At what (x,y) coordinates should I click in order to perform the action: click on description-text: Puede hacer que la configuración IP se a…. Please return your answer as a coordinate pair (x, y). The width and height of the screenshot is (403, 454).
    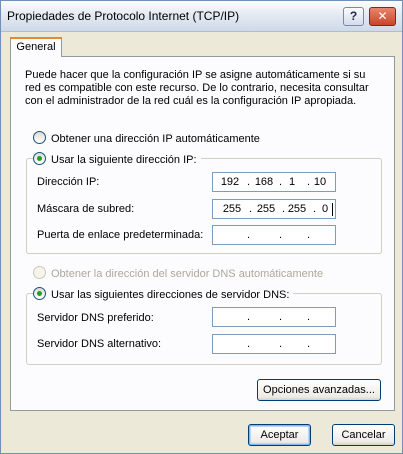
    Looking at the image, I should click on (197, 88).